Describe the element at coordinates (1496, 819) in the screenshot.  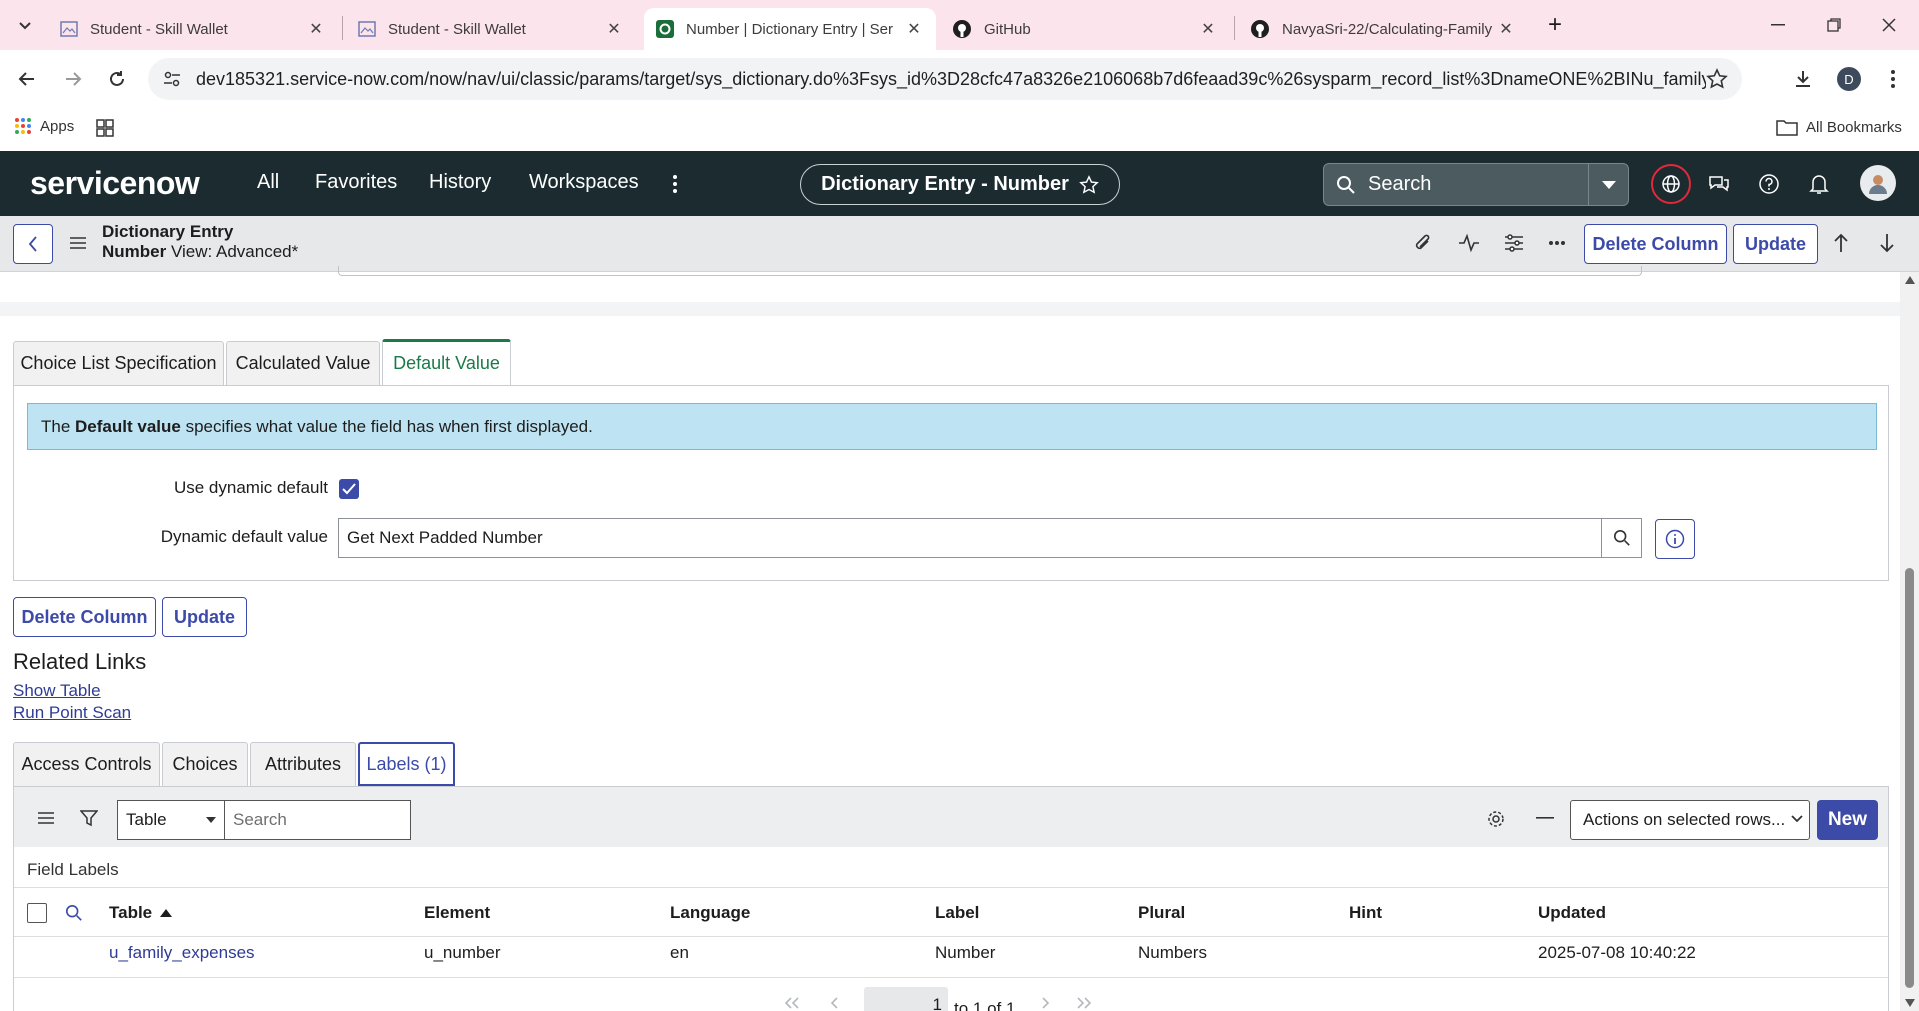
I see `list-settings-gear-icon` at that location.